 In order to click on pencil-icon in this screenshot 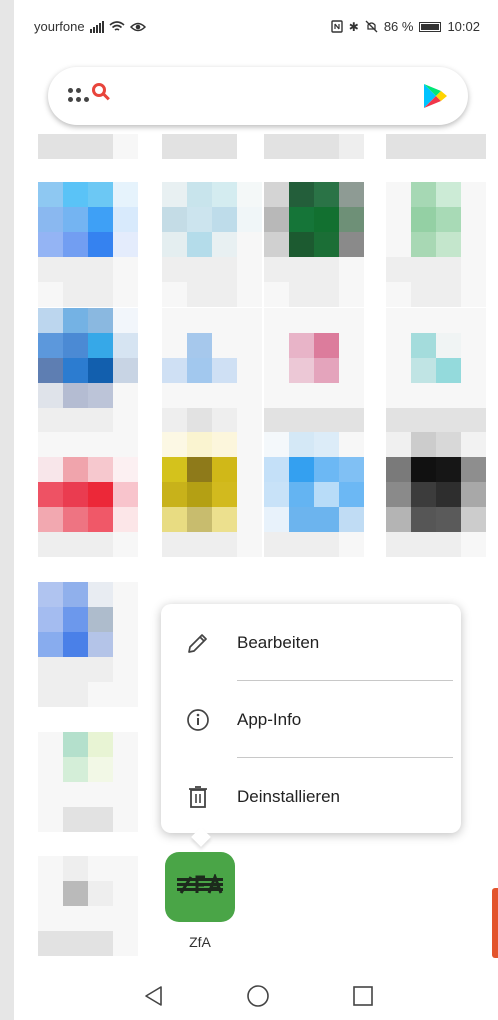, I will do `click(197, 643)`.